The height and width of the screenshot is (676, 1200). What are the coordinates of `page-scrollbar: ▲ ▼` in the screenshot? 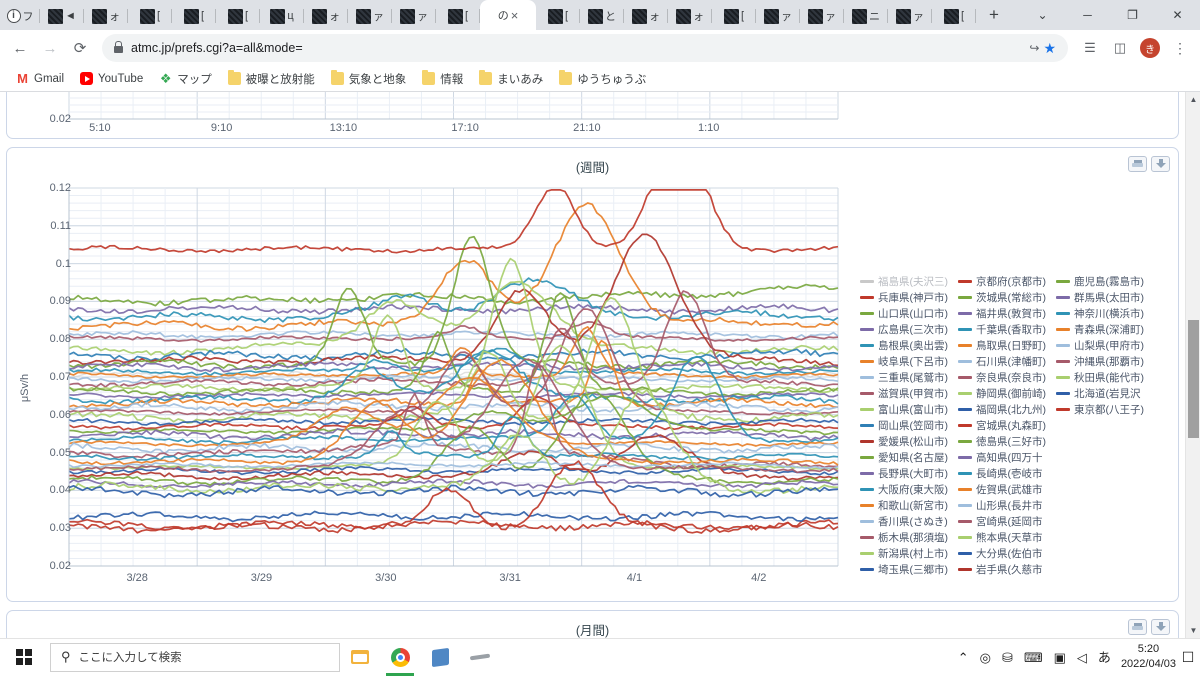 It's located at (1192, 365).